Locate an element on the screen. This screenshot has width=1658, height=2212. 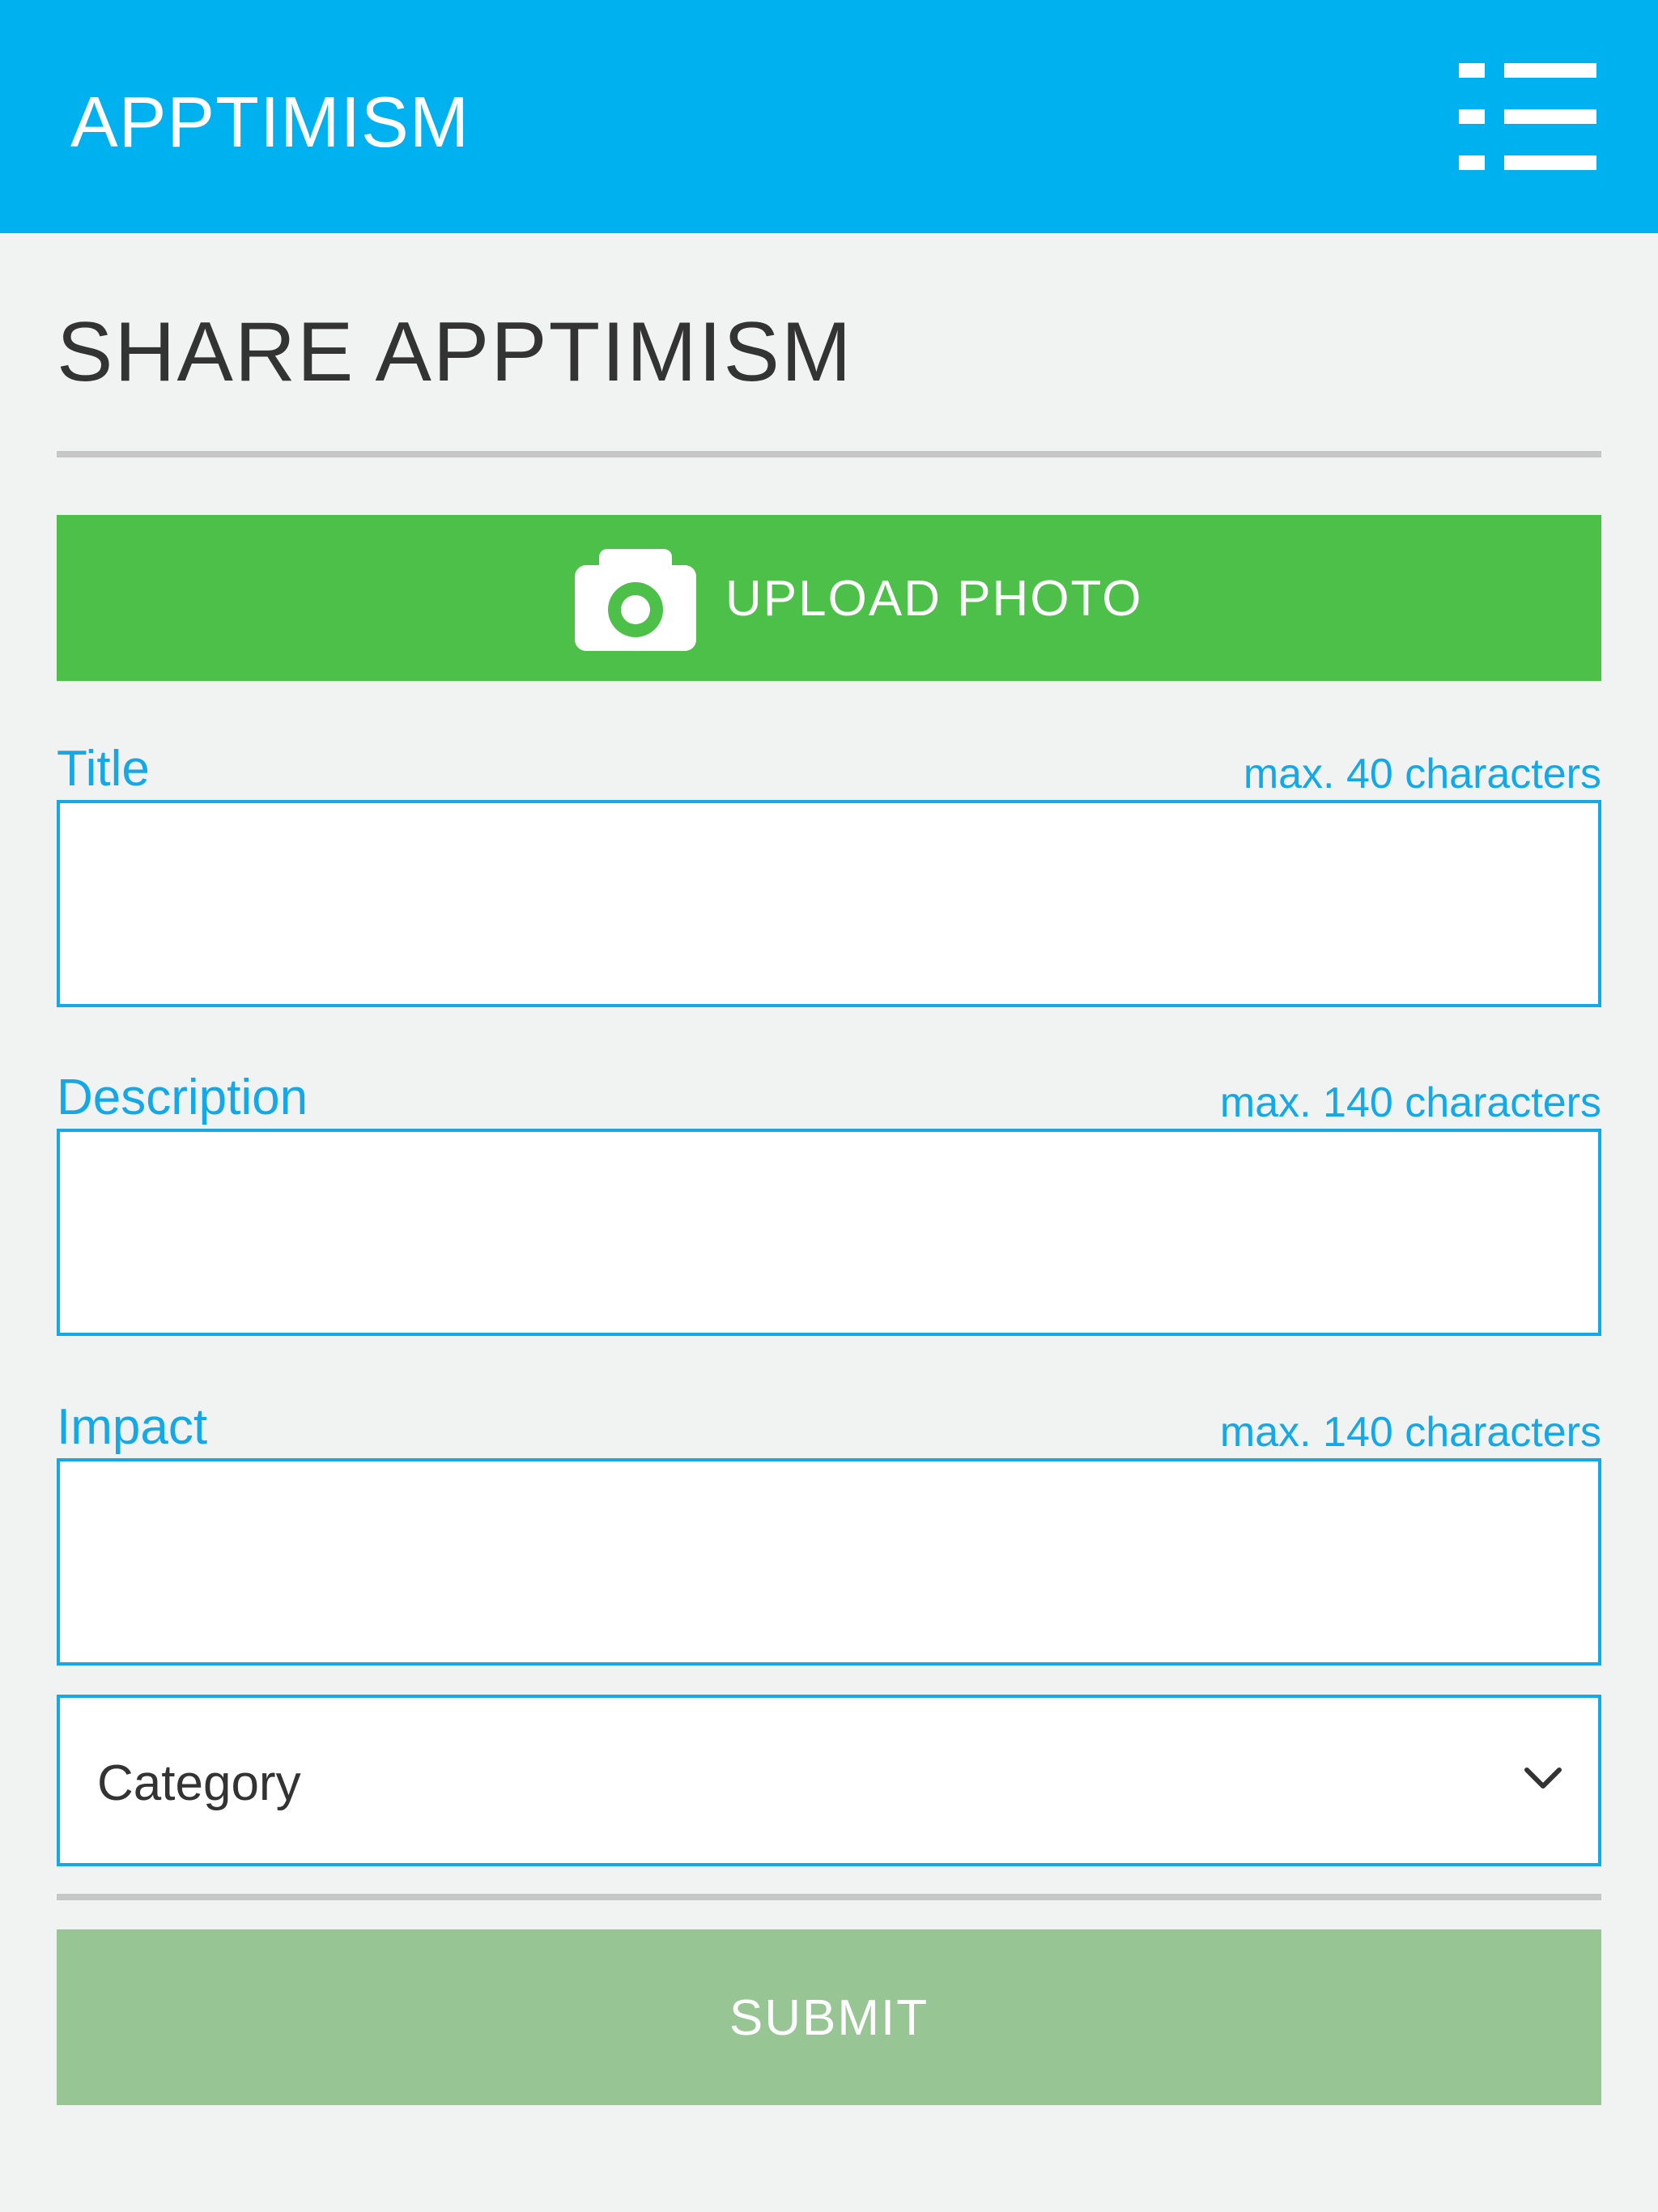
menu-list-icon is located at coordinates (1472, 71).